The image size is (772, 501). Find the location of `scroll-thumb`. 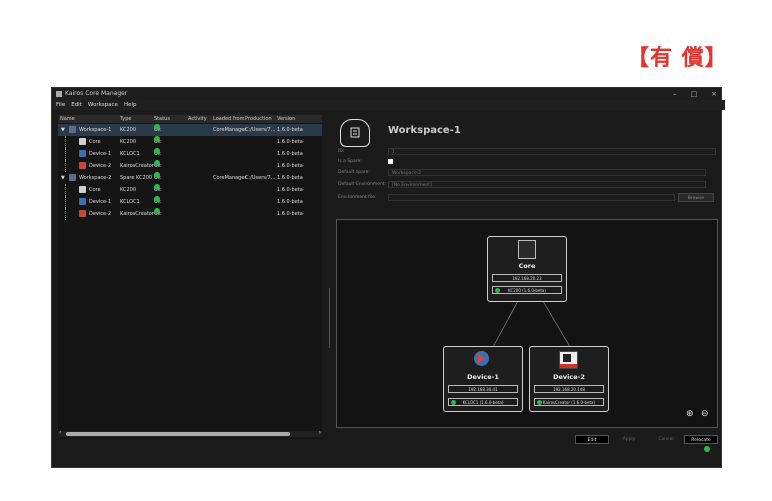

scroll-thumb is located at coordinates (178, 434).